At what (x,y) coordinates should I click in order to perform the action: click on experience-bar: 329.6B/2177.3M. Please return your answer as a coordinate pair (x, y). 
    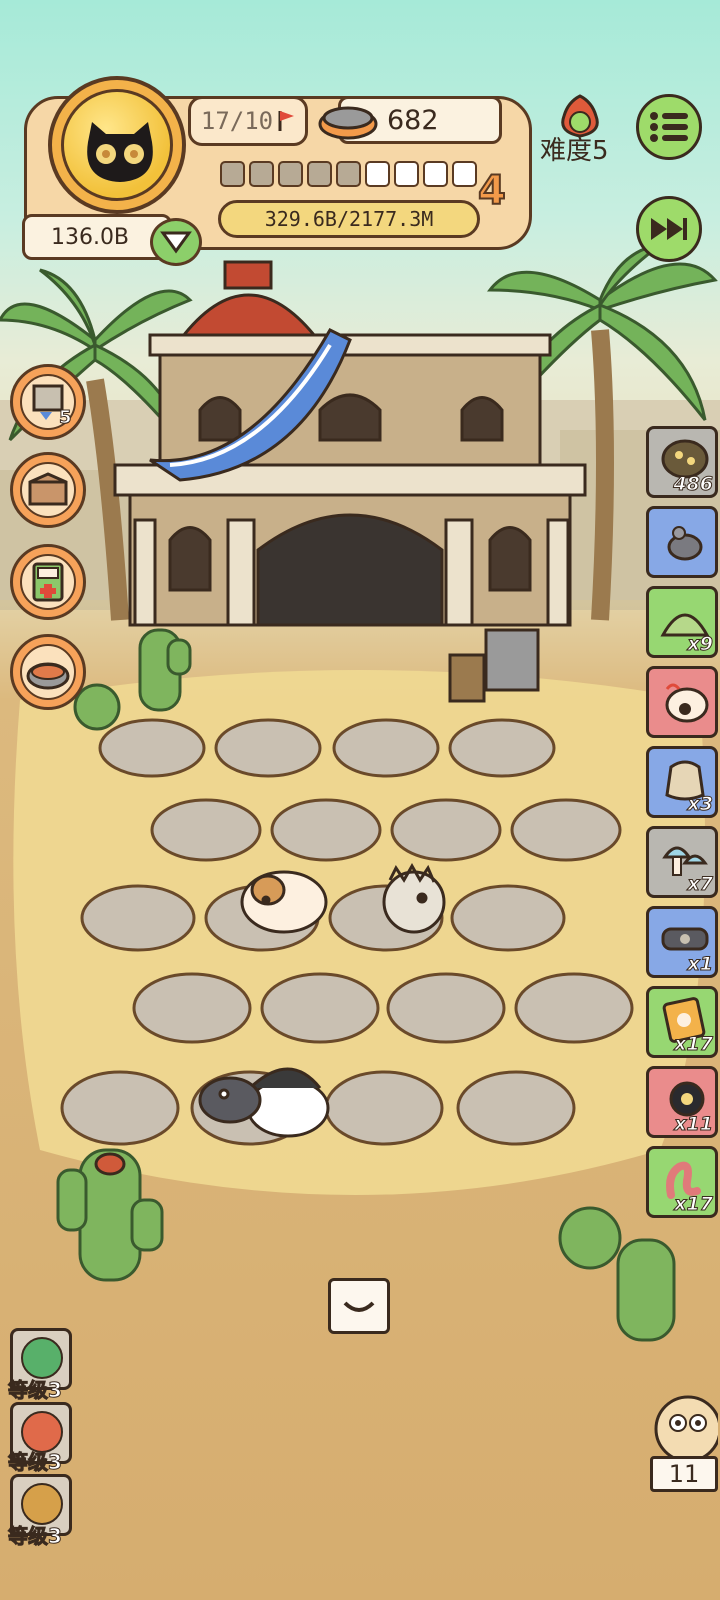
    Looking at the image, I should click on (349, 219).